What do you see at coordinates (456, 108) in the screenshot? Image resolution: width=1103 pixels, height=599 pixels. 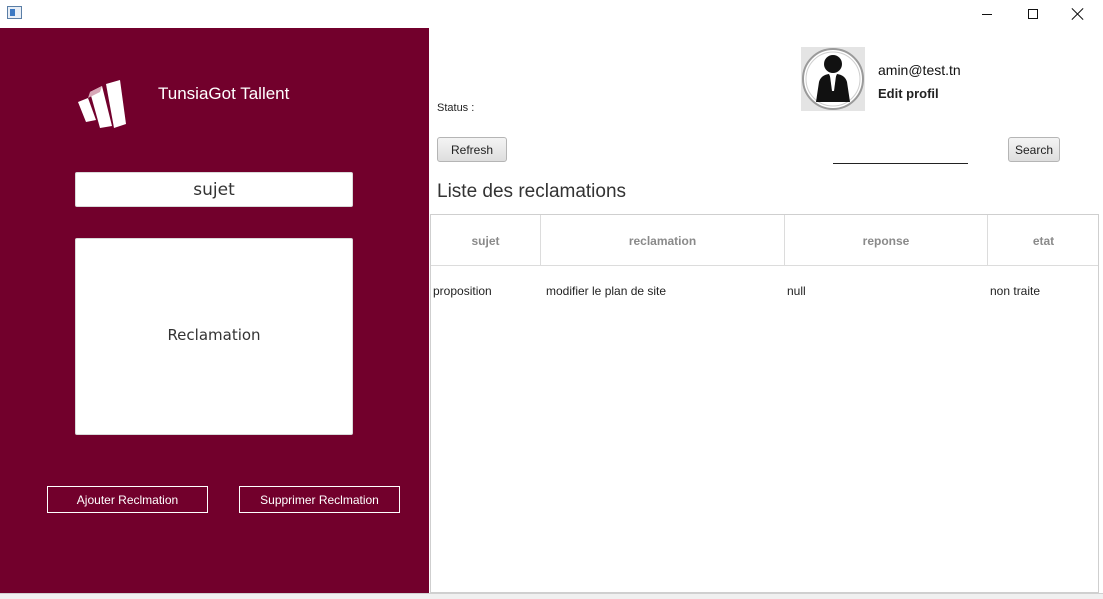 I see `status-label: Status :` at bounding box center [456, 108].